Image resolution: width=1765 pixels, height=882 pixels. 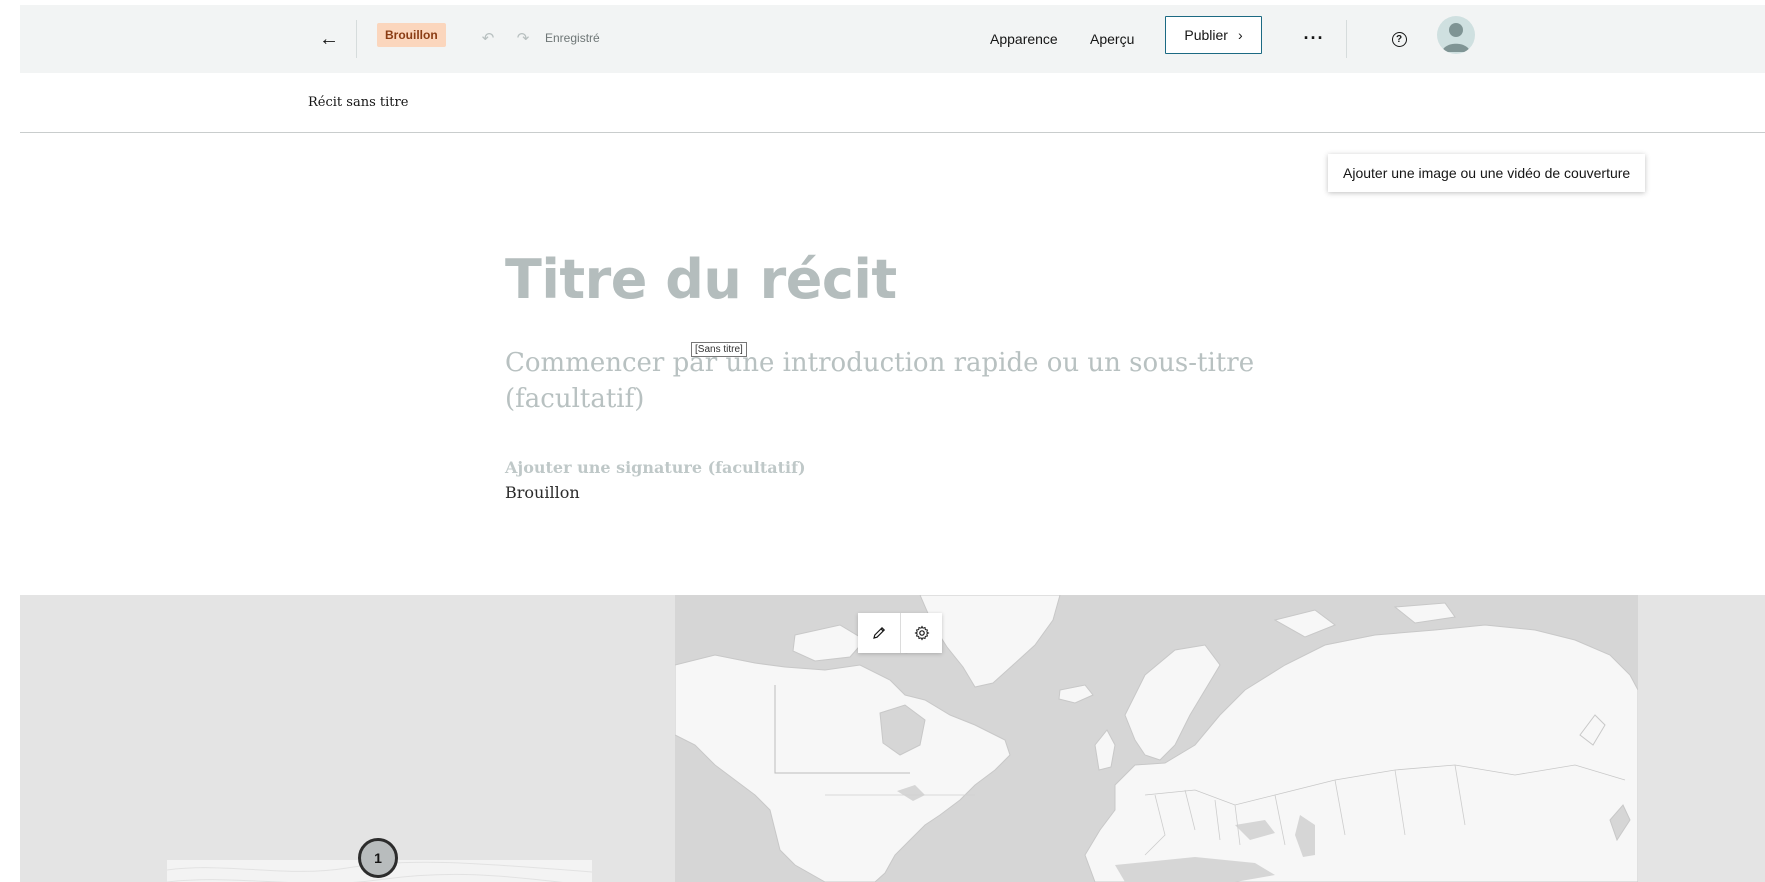 I want to click on user-icon, so click(x=1456, y=37).